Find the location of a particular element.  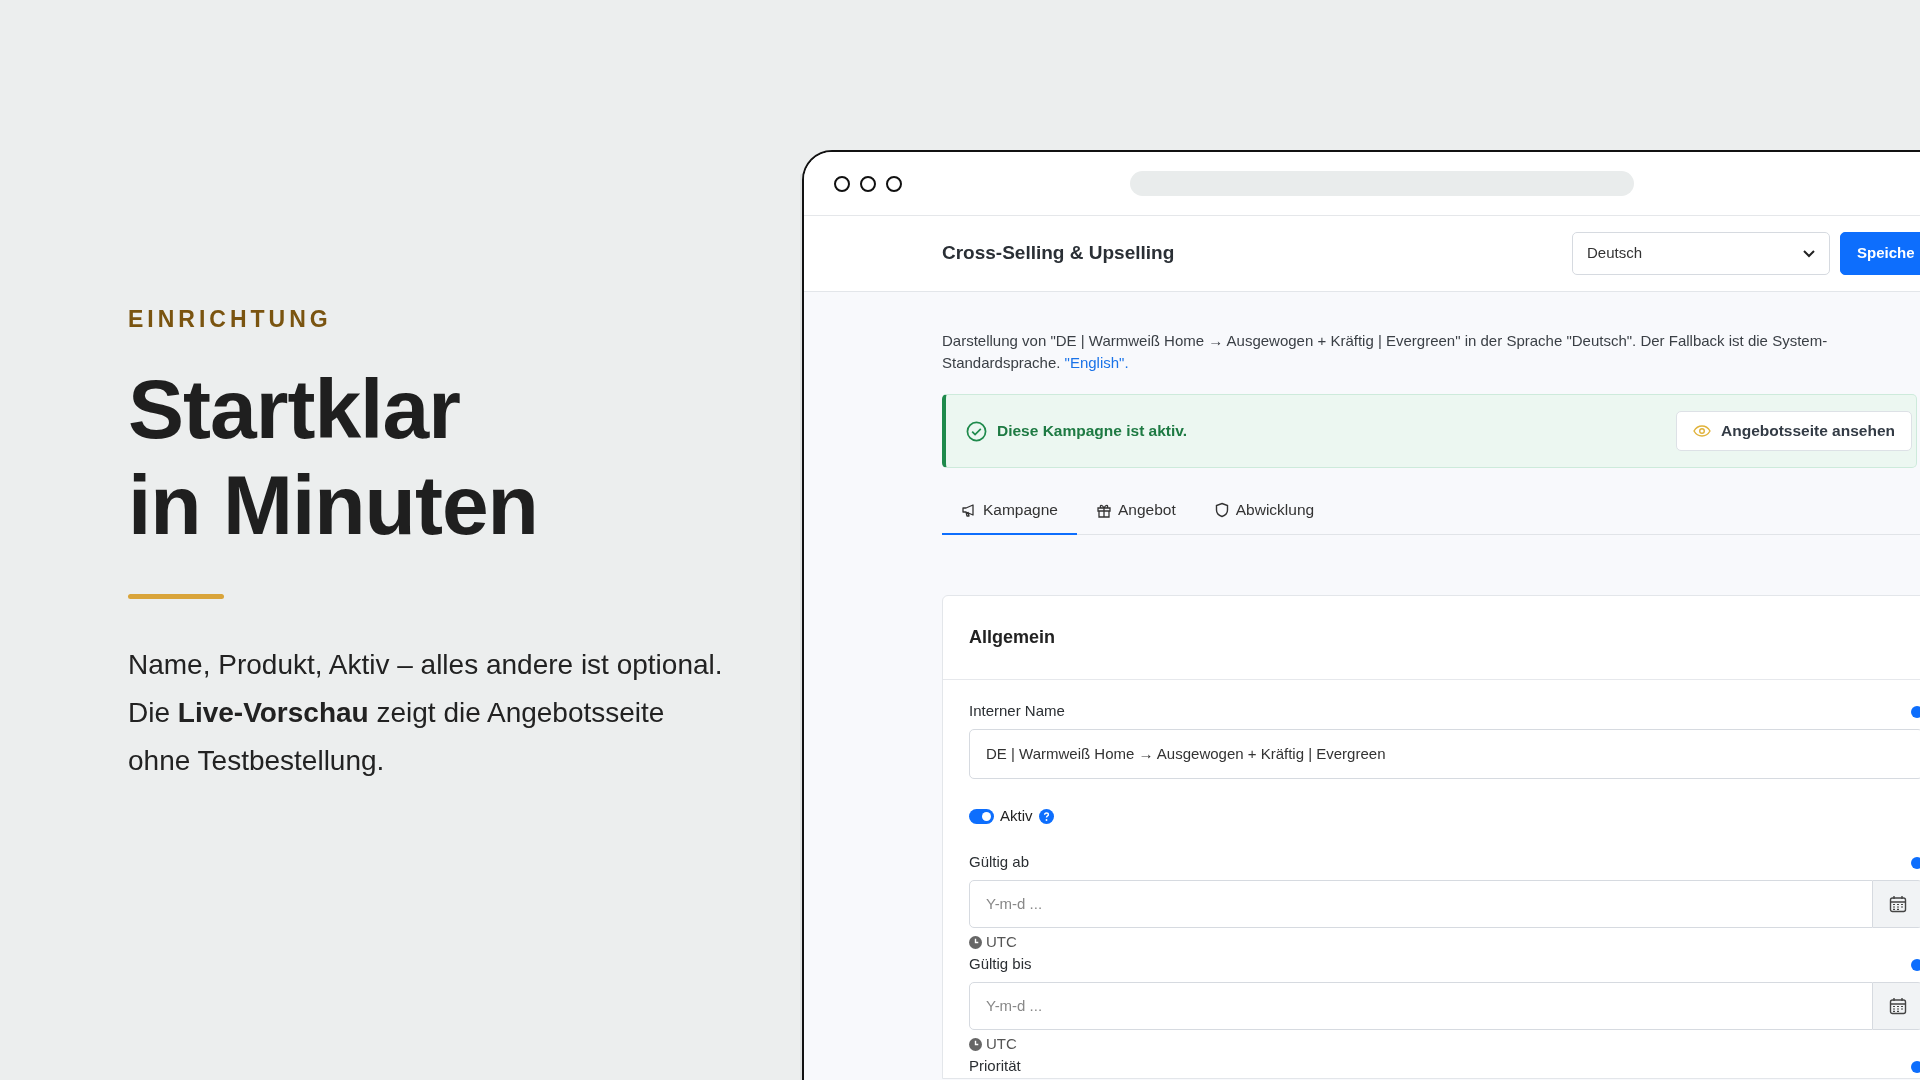

field-label: Priorität is located at coordinates (995, 1066).